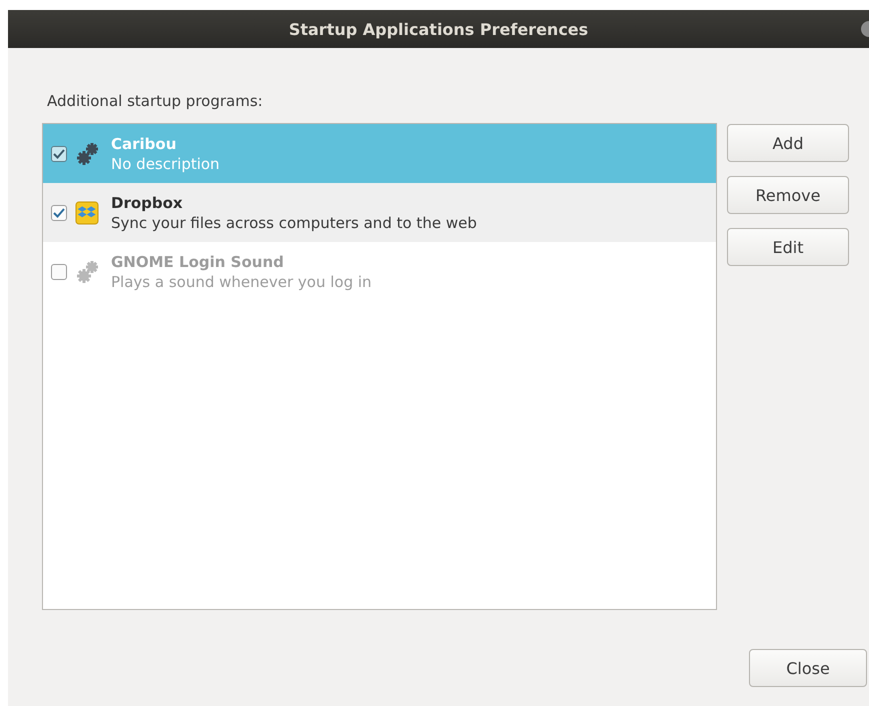 The image size is (869, 706). What do you see at coordinates (294, 222) in the screenshot?
I see `program-description: Sync your files across computers and to the web` at bounding box center [294, 222].